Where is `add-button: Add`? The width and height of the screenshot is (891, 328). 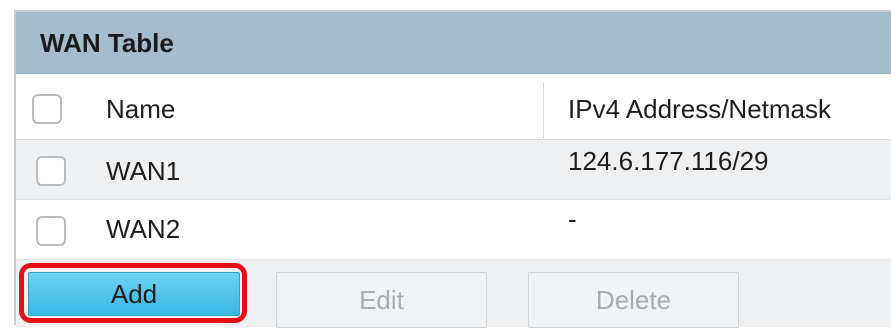 add-button: Add is located at coordinates (134, 294).